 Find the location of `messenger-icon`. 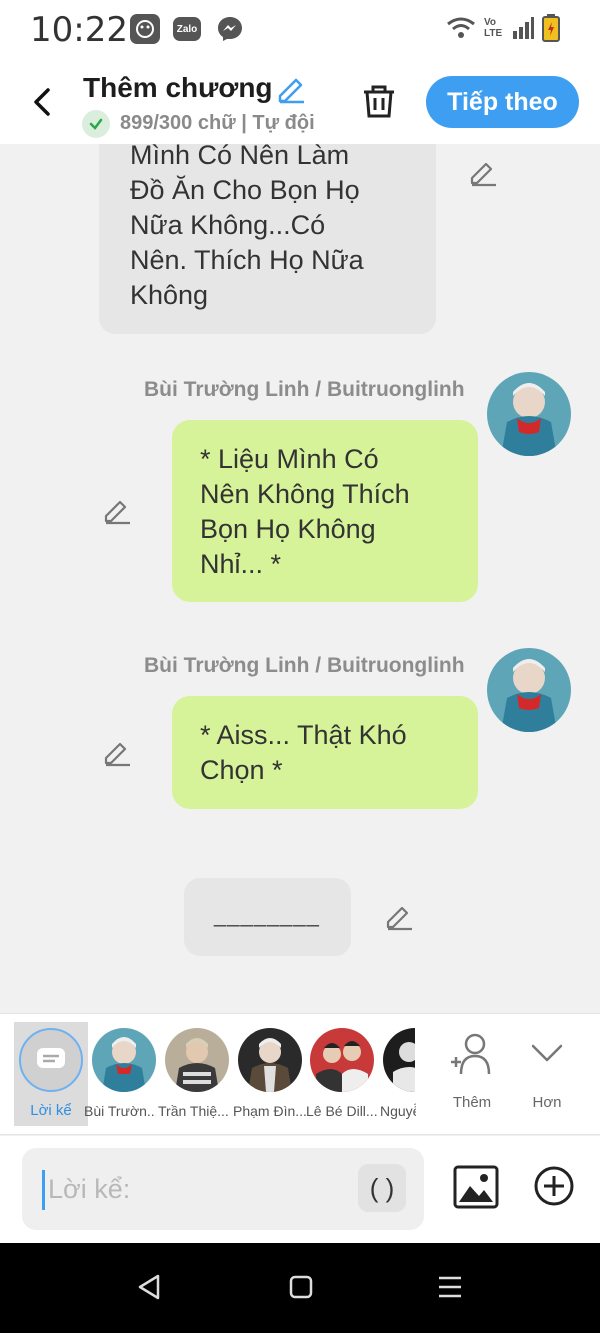

messenger-icon is located at coordinates (230, 29).